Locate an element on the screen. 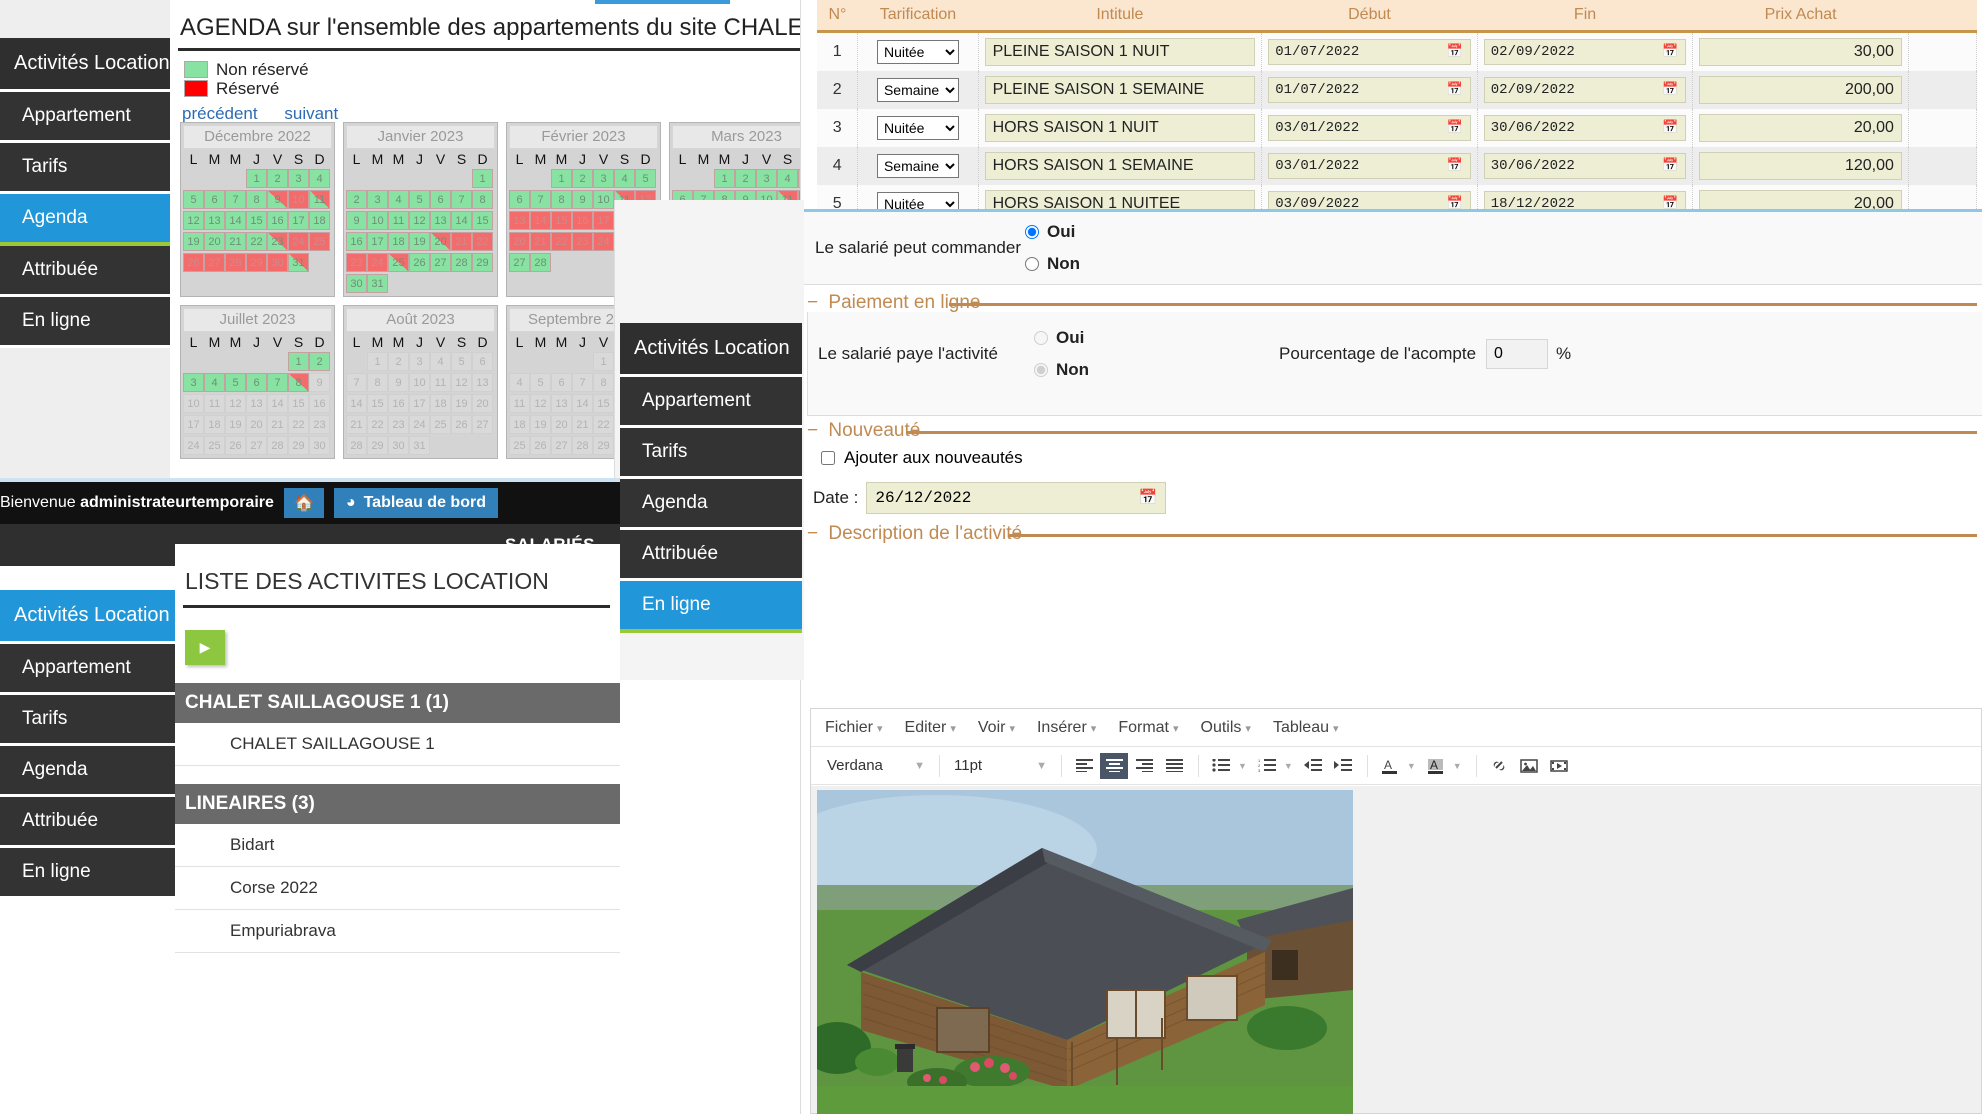 This screenshot has width=1982, height=1114. calendar-cell-busy: 28 is located at coordinates (235, 262).